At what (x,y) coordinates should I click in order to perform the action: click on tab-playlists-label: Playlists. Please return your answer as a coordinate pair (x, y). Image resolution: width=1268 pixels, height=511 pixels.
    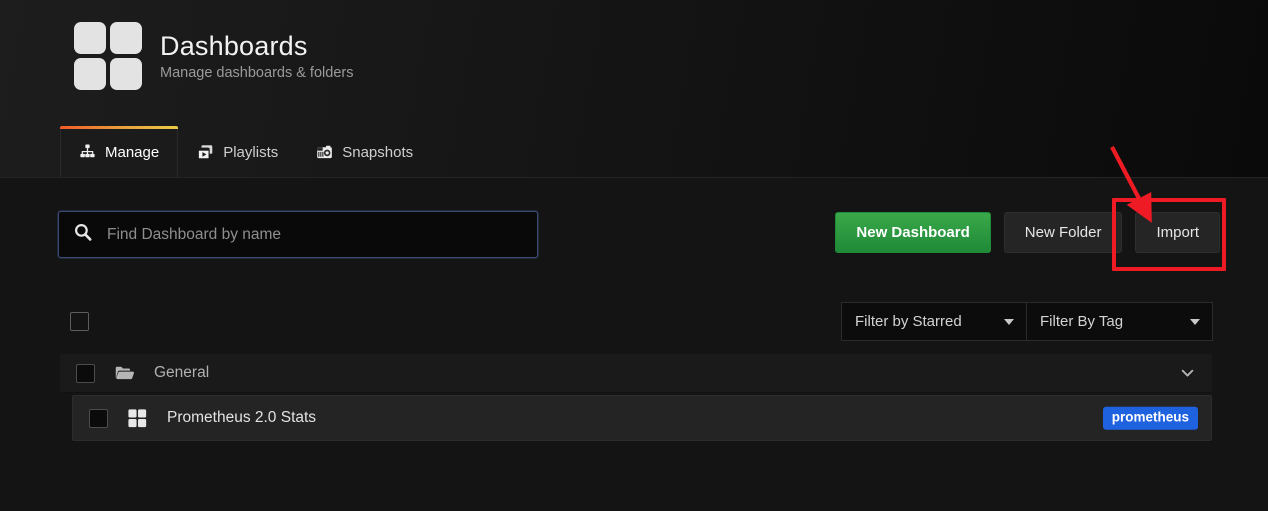
    Looking at the image, I should click on (251, 152).